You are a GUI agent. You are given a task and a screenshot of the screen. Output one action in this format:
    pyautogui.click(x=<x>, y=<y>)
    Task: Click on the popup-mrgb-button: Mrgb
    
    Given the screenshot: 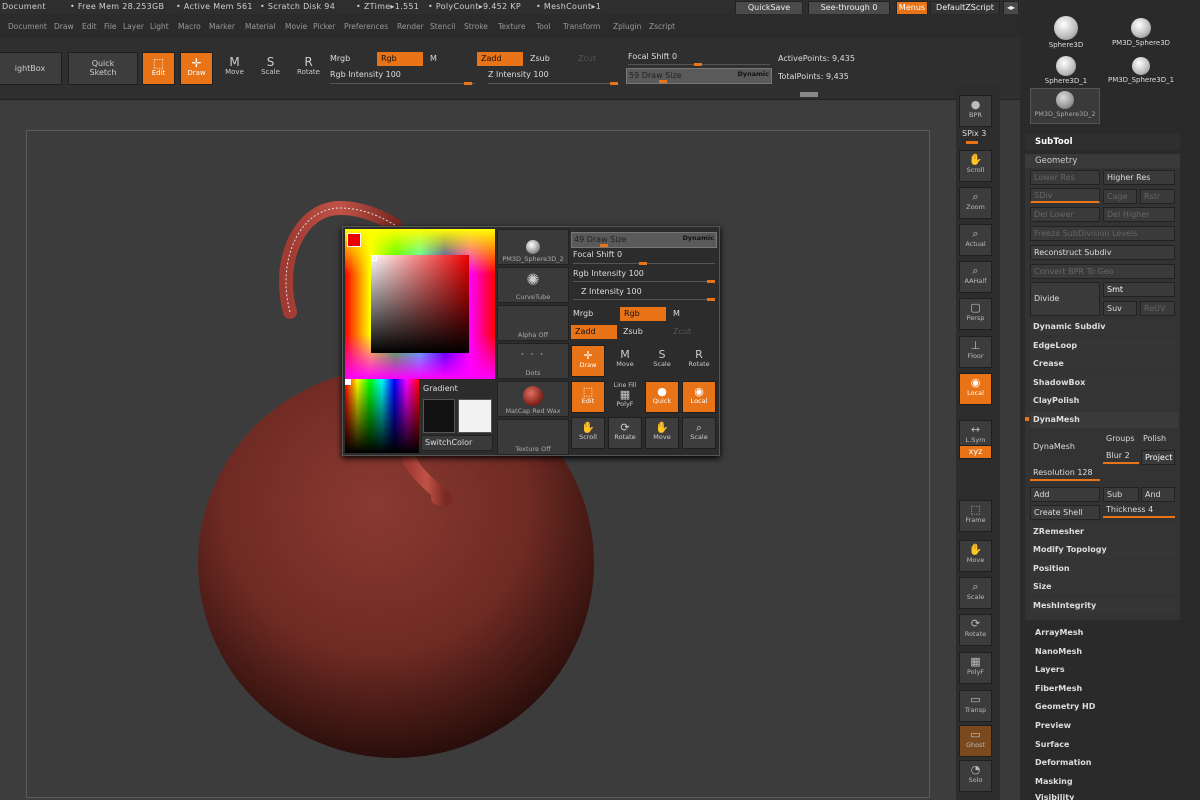 What is the action you would take?
    pyautogui.click(x=583, y=313)
    